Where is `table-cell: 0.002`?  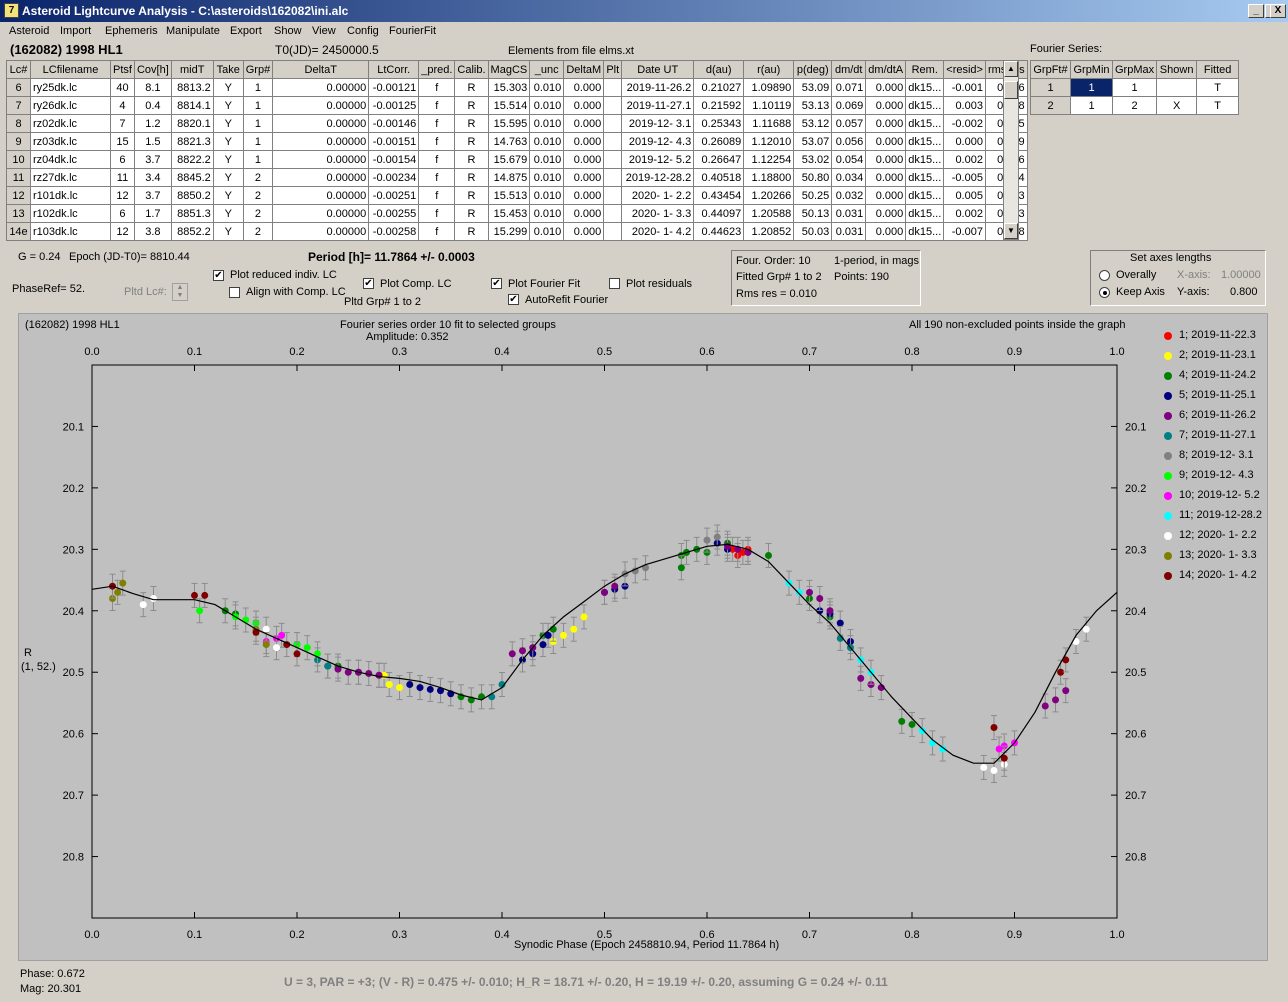
table-cell: 0.002 is located at coordinates (964, 213).